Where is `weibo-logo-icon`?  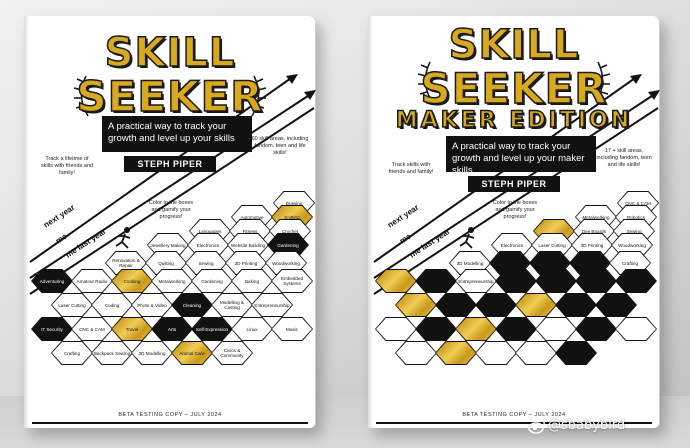
weibo-logo-icon is located at coordinates (536, 426).